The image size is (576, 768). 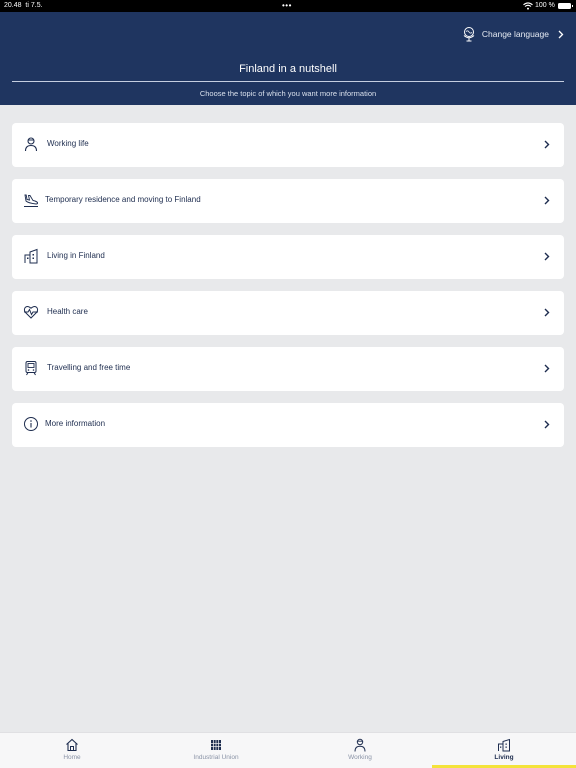 I want to click on multitasking-dots: •••, so click(x=287, y=5).